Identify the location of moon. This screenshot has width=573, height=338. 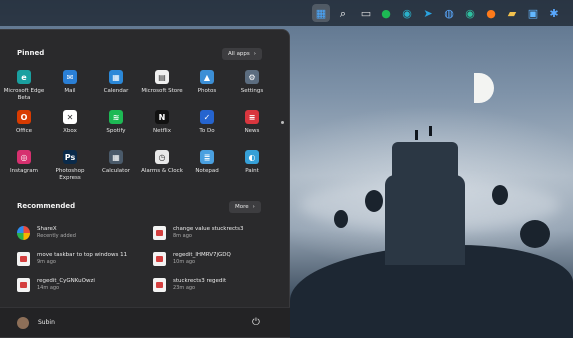
(484, 88).